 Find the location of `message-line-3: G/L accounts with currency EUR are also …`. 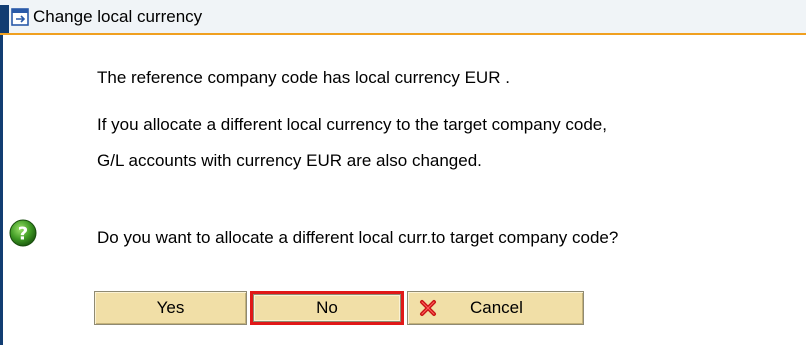

message-line-3: G/L accounts with currency EUR are also … is located at coordinates (289, 160).